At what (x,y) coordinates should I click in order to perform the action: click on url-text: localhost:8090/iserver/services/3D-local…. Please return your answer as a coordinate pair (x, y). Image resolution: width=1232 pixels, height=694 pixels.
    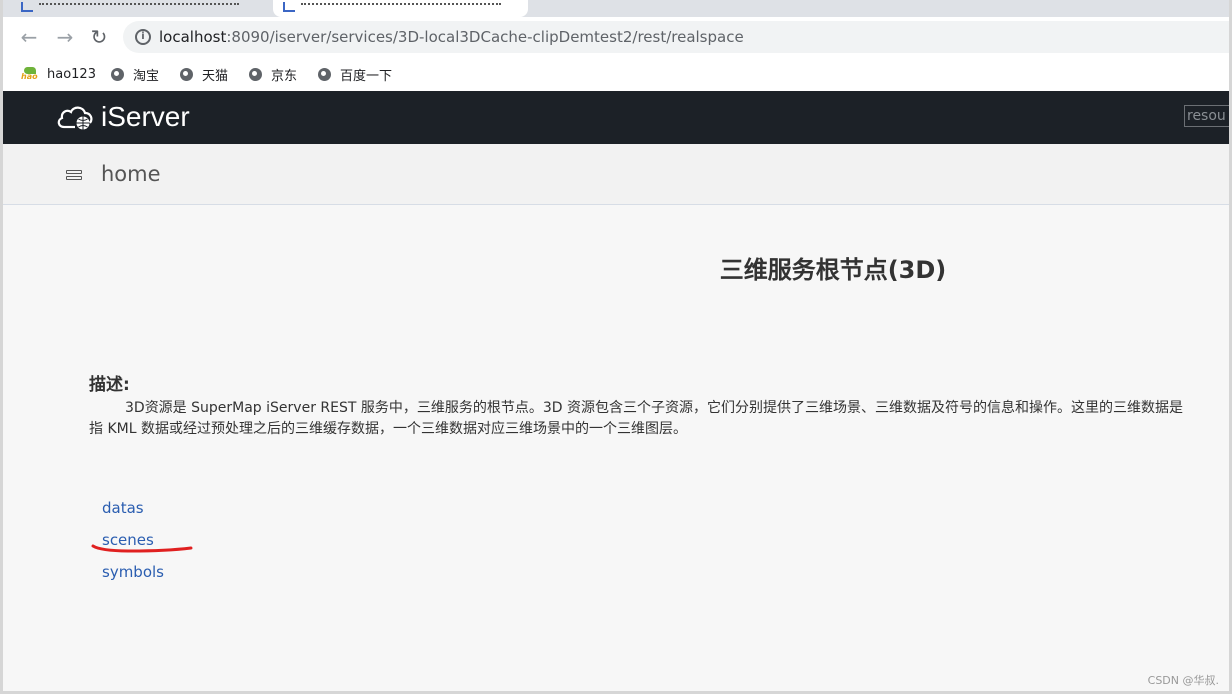
    Looking at the image, I should click on (451, 37).